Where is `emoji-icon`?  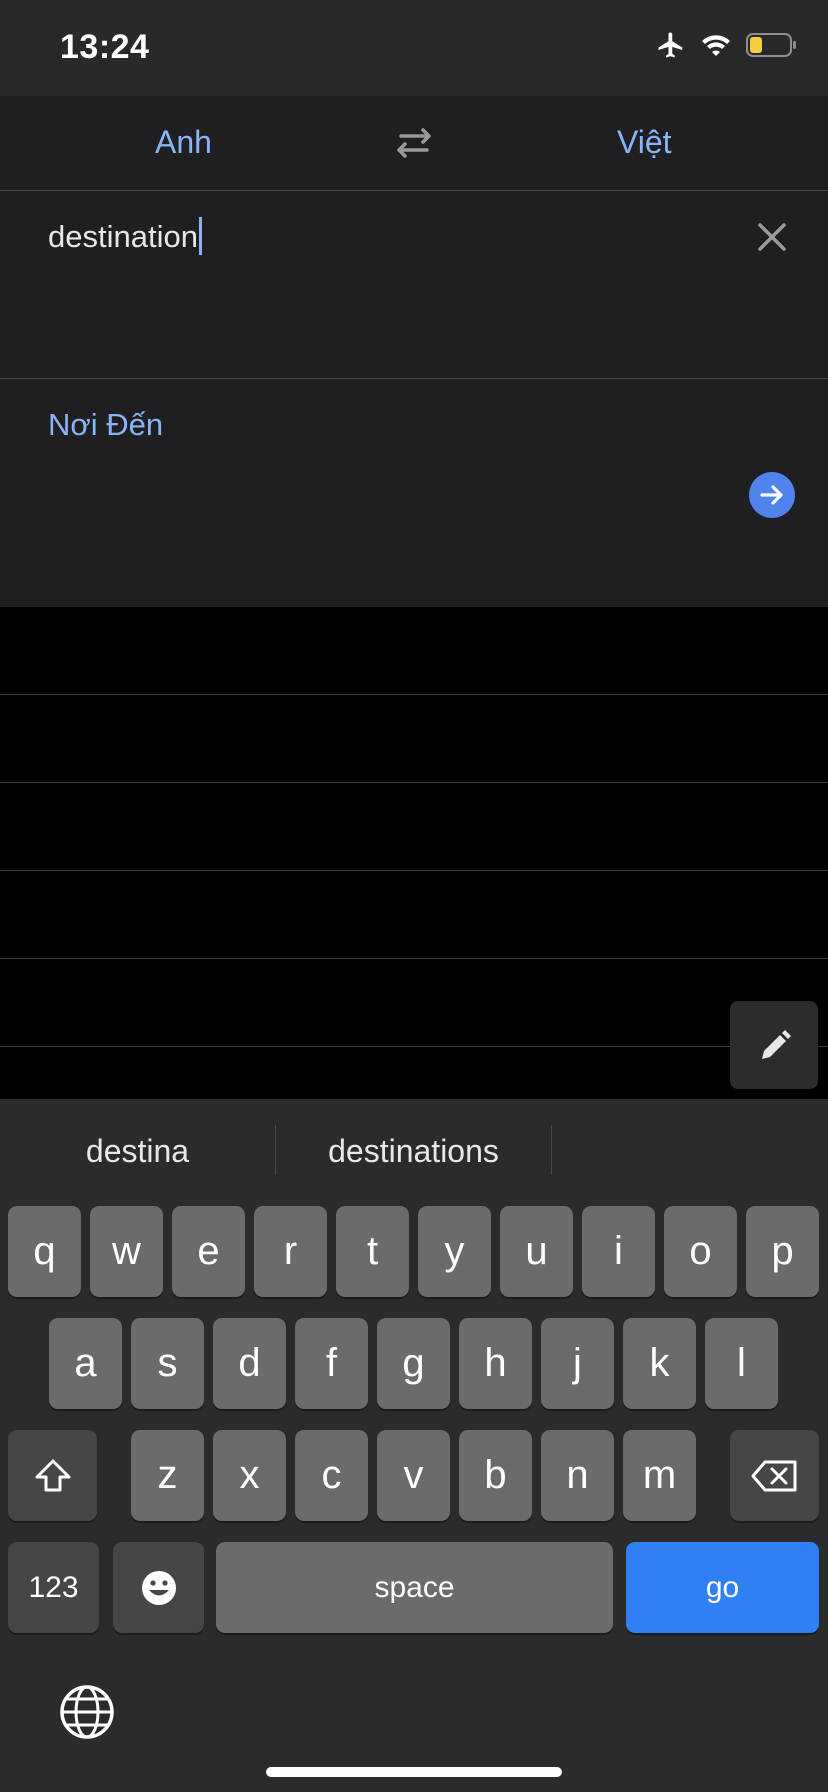
emoji-icon is located at coordinates (158, 1587).